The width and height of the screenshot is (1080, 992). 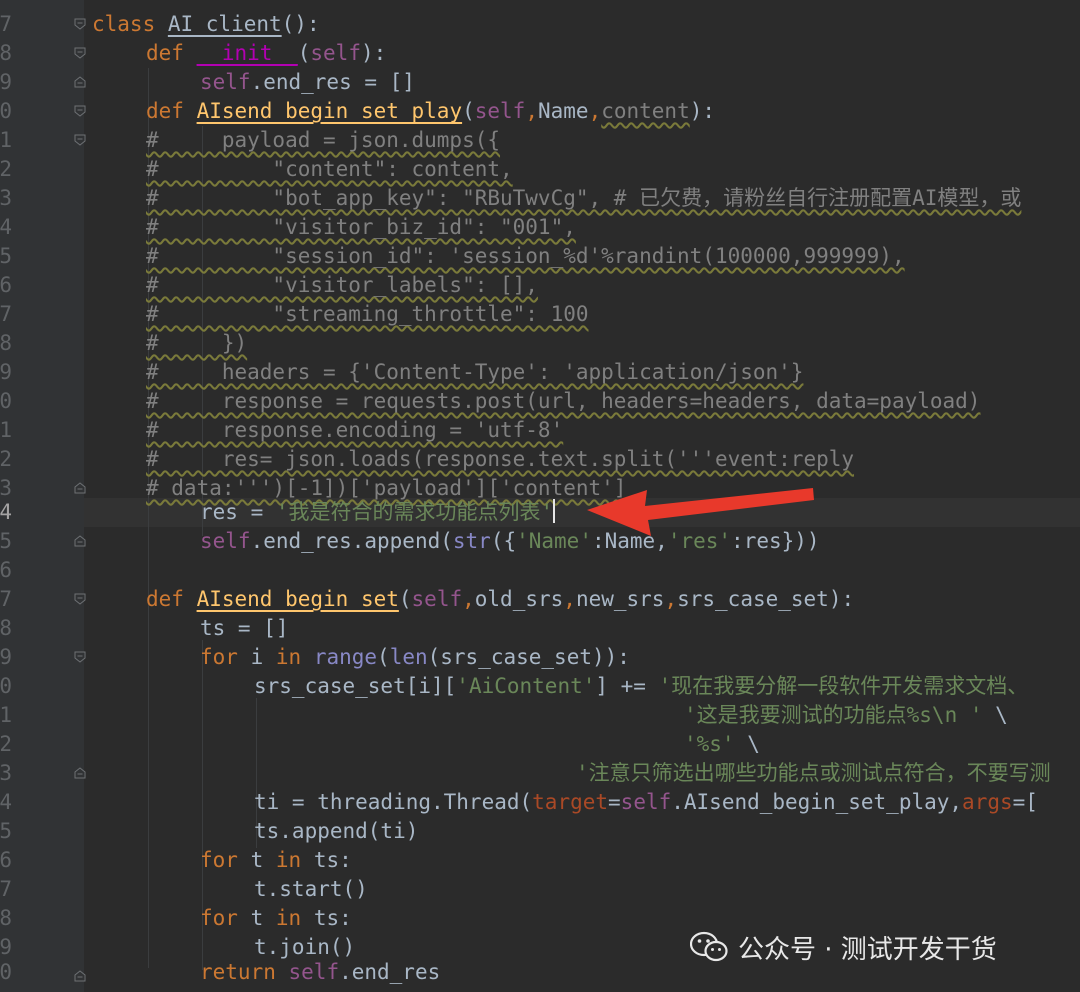 I want to click on line-number: 6, so click(x=6, y=285).